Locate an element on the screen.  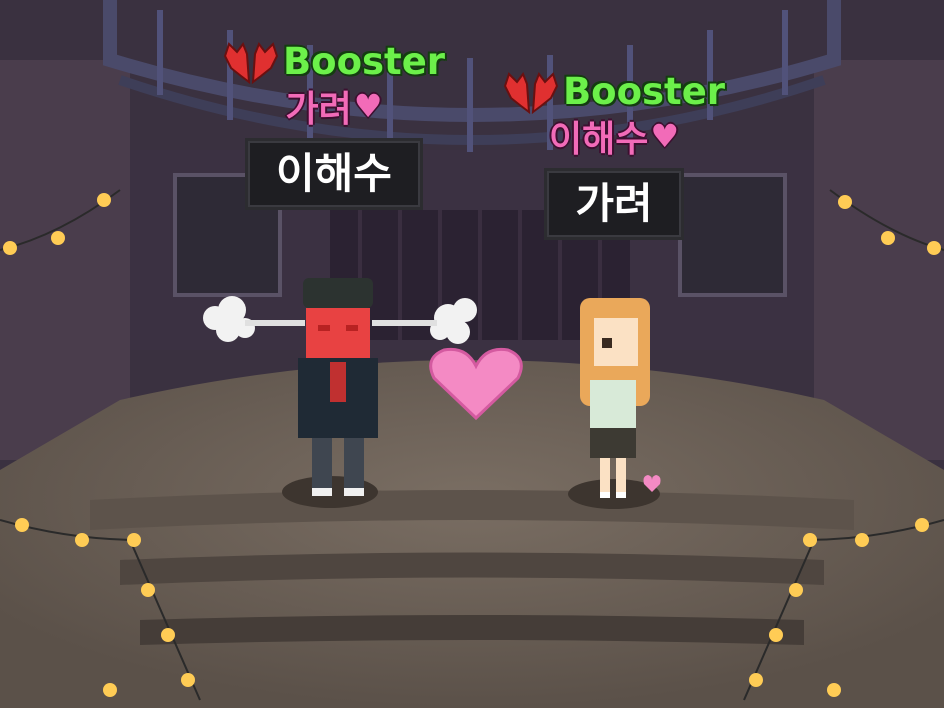
player-nameplate: 가려 is located at coordinates (614, 204).